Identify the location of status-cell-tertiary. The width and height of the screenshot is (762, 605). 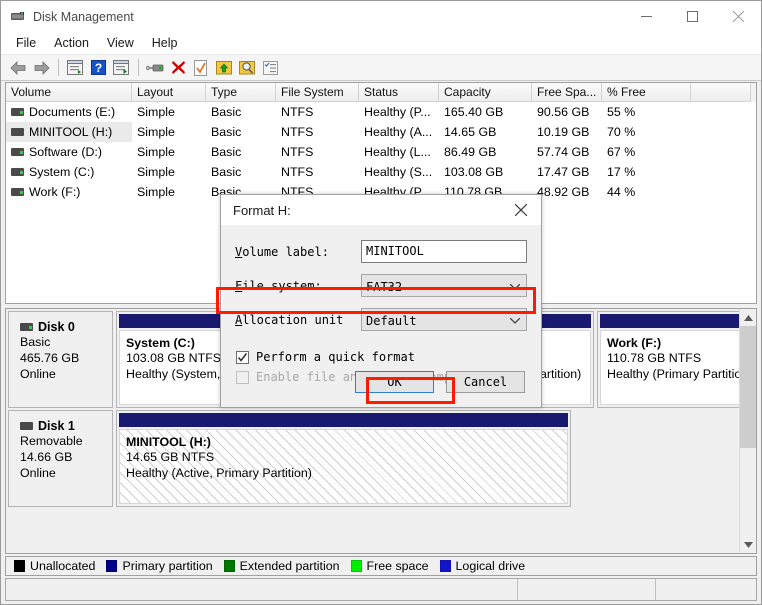
(706, 589).